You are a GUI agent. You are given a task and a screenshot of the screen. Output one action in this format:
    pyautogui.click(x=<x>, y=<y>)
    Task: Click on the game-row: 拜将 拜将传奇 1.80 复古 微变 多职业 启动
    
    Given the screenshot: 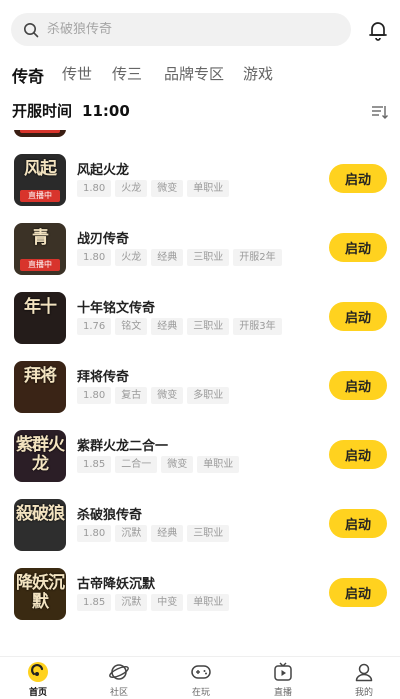 What is the action you would take?
    pyautogui.click(x=200, y=386)
    